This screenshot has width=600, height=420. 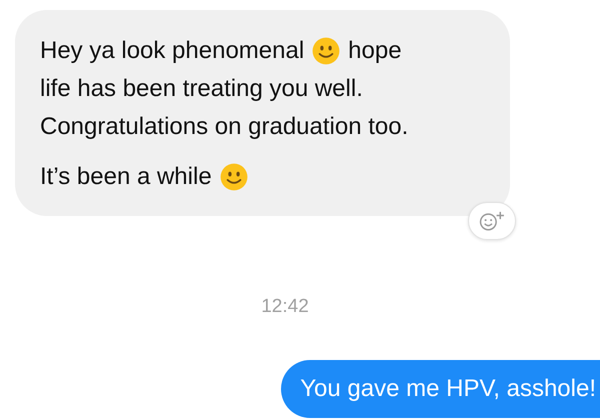 I want to click on message-text: It’s been a while, so click(x=126, y=177).